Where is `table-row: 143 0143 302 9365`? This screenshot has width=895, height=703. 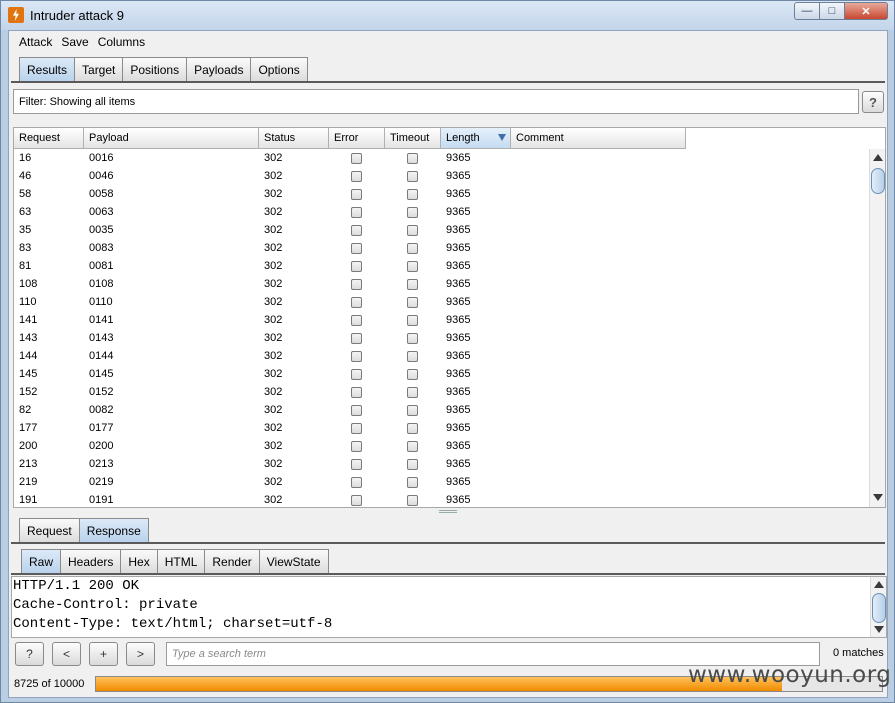 table-row: 143 0143 302 9365 is located at coordinates (350, 338).